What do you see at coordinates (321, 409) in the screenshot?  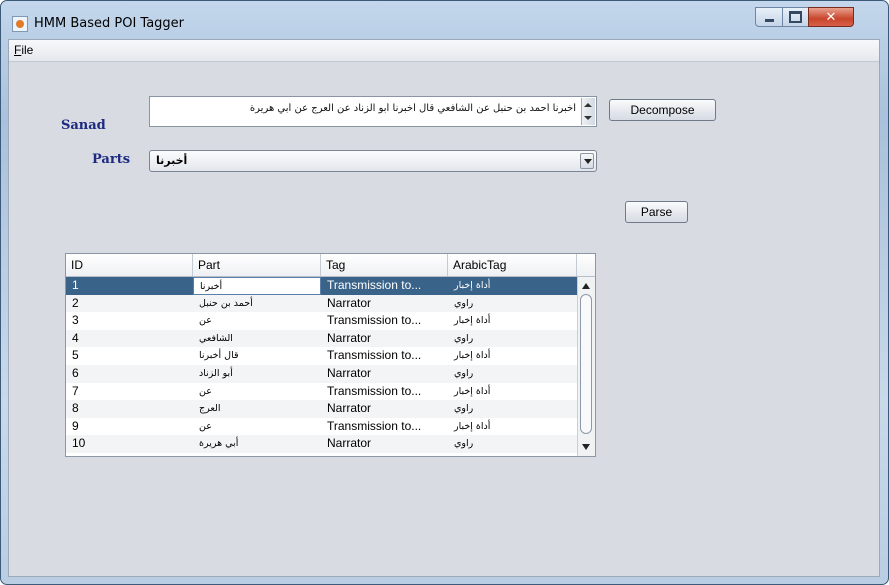 I see `table-row: 8 العرج Narrator راوي` at bounding box center [321, 409].